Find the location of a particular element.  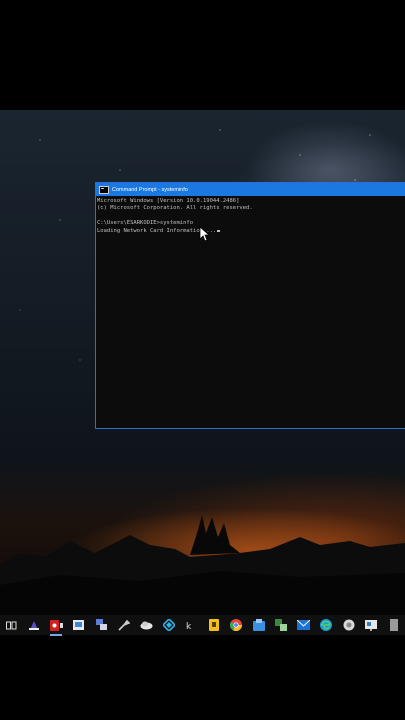

text-caret is located at coordinates (219, 231).